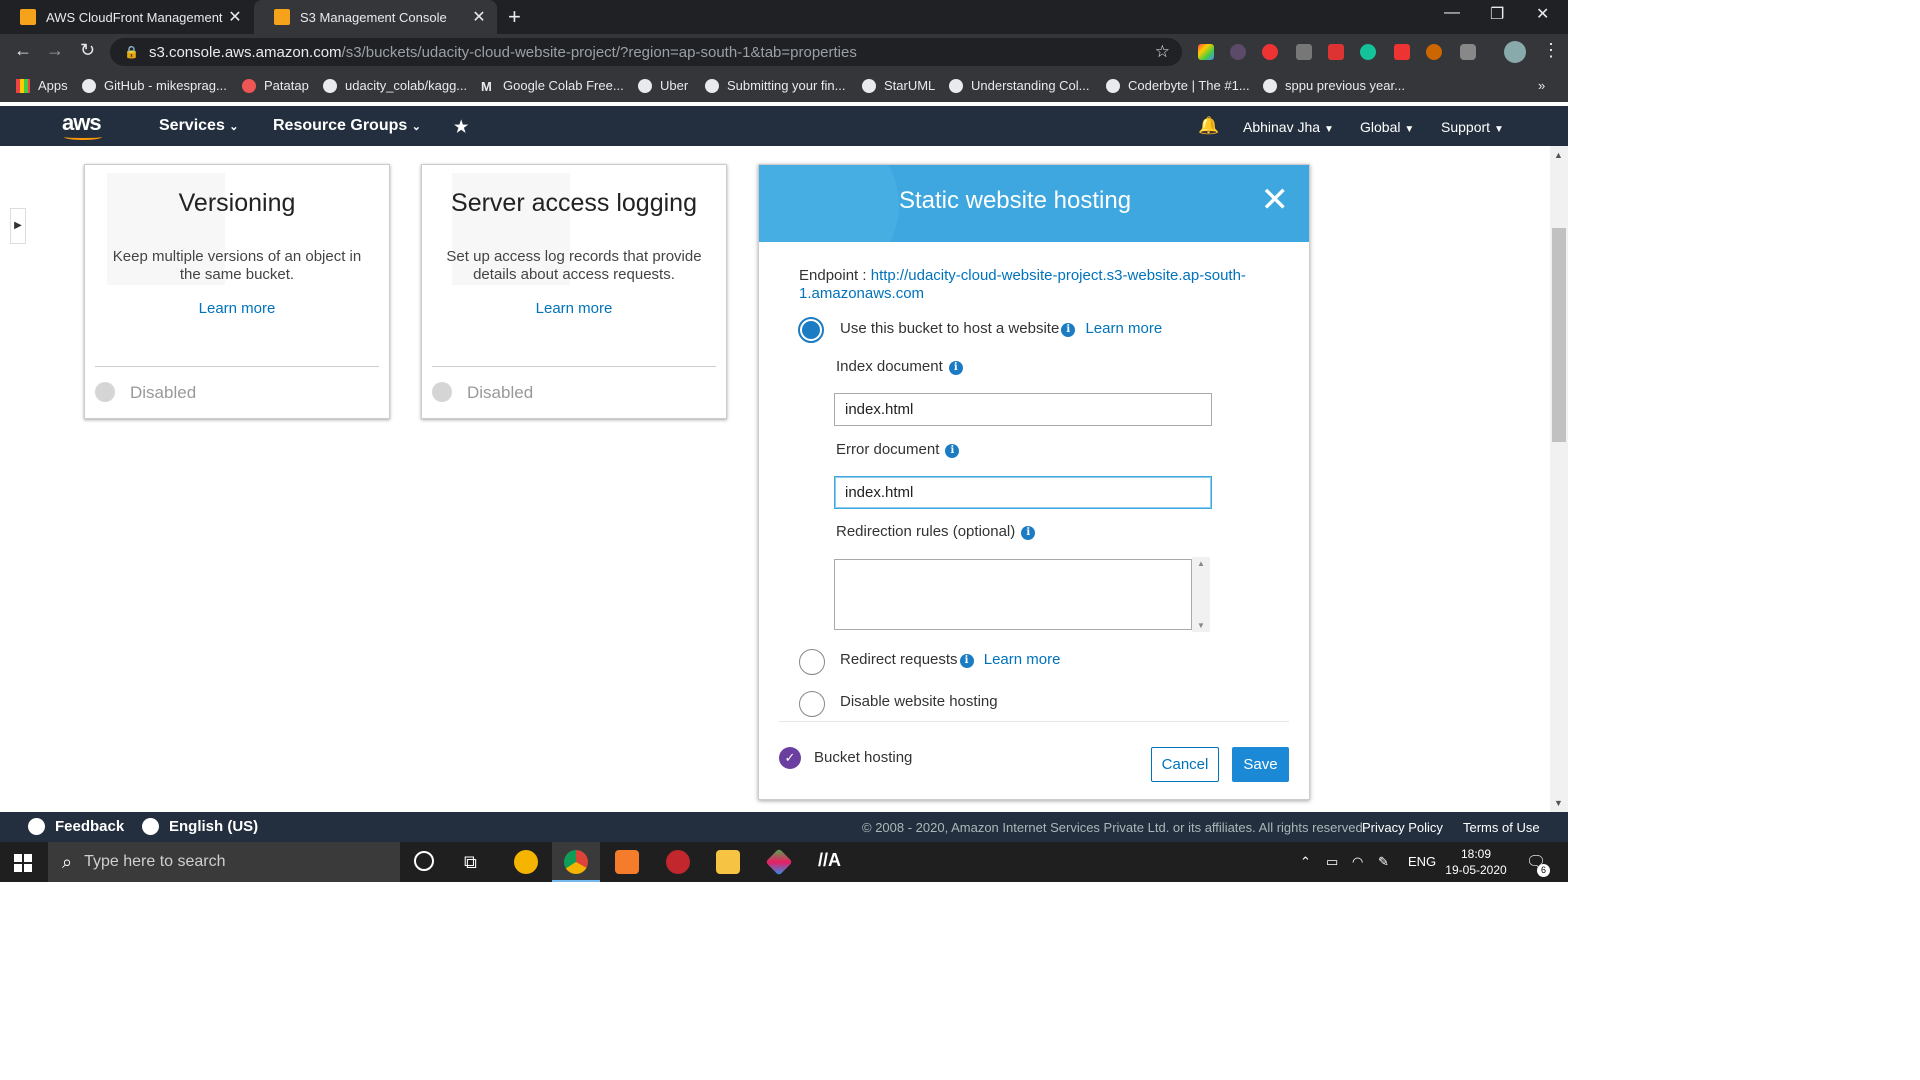 This screenshot has width=1920, height=1080. Describe the element at coordinates (728, 862) in the screenshot. I see `file-explorer-icon` at that location.